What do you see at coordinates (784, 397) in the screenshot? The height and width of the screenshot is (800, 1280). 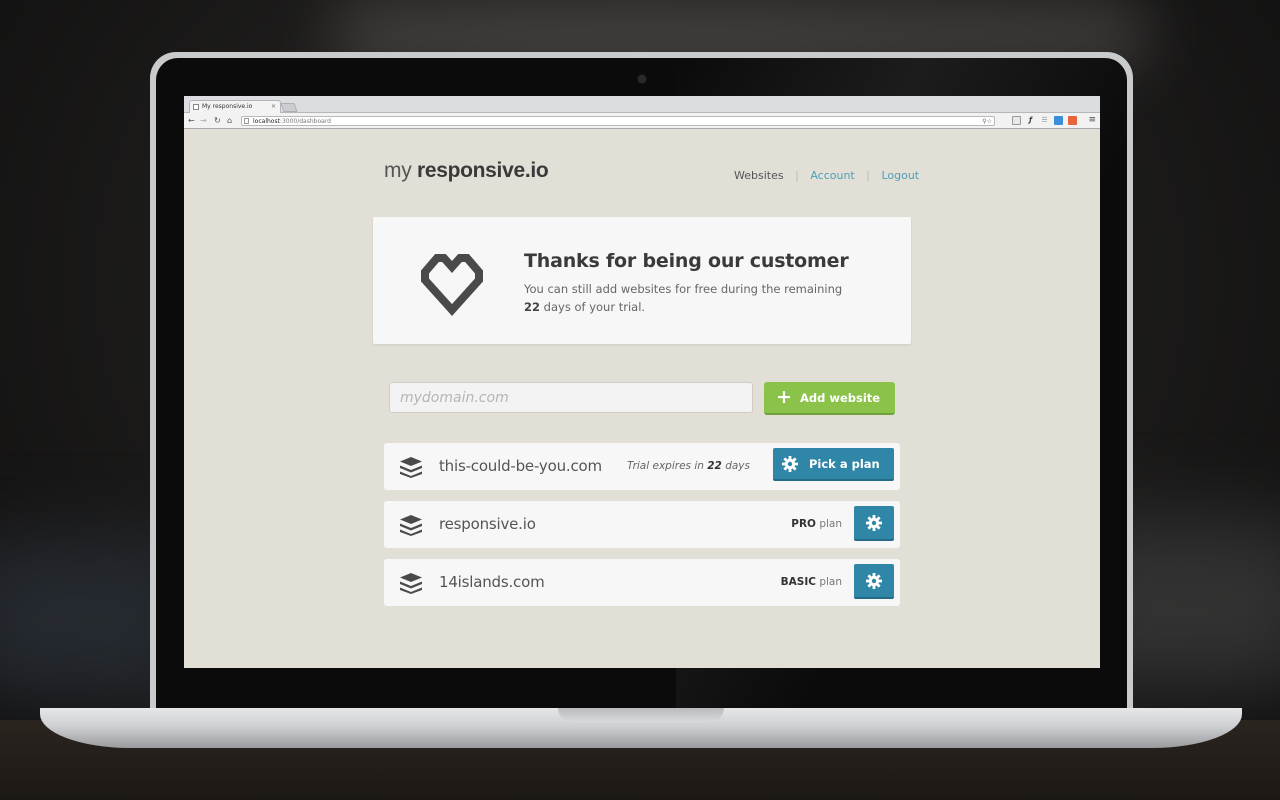 I see `plus-icon: +` at bounding box center [784, 397].